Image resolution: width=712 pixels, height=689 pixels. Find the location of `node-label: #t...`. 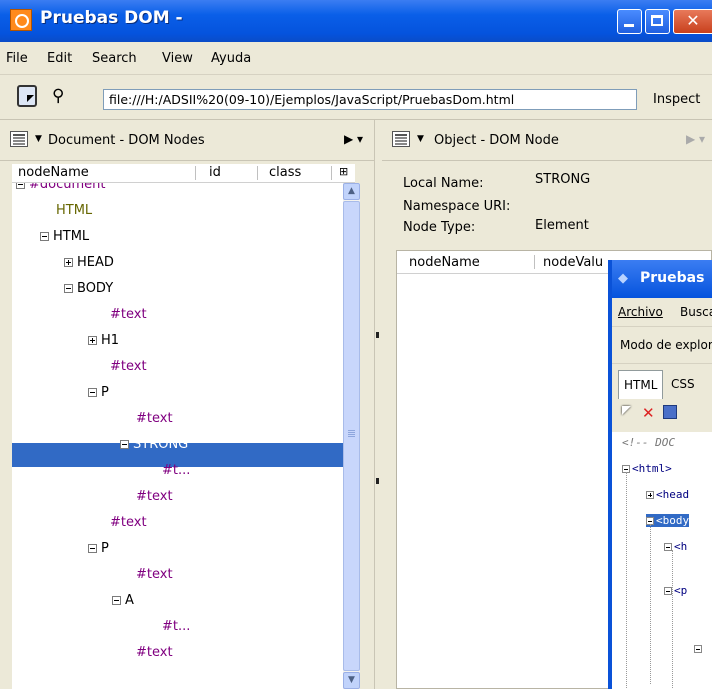

node-label: #t... is located at coordinates (176, 470).